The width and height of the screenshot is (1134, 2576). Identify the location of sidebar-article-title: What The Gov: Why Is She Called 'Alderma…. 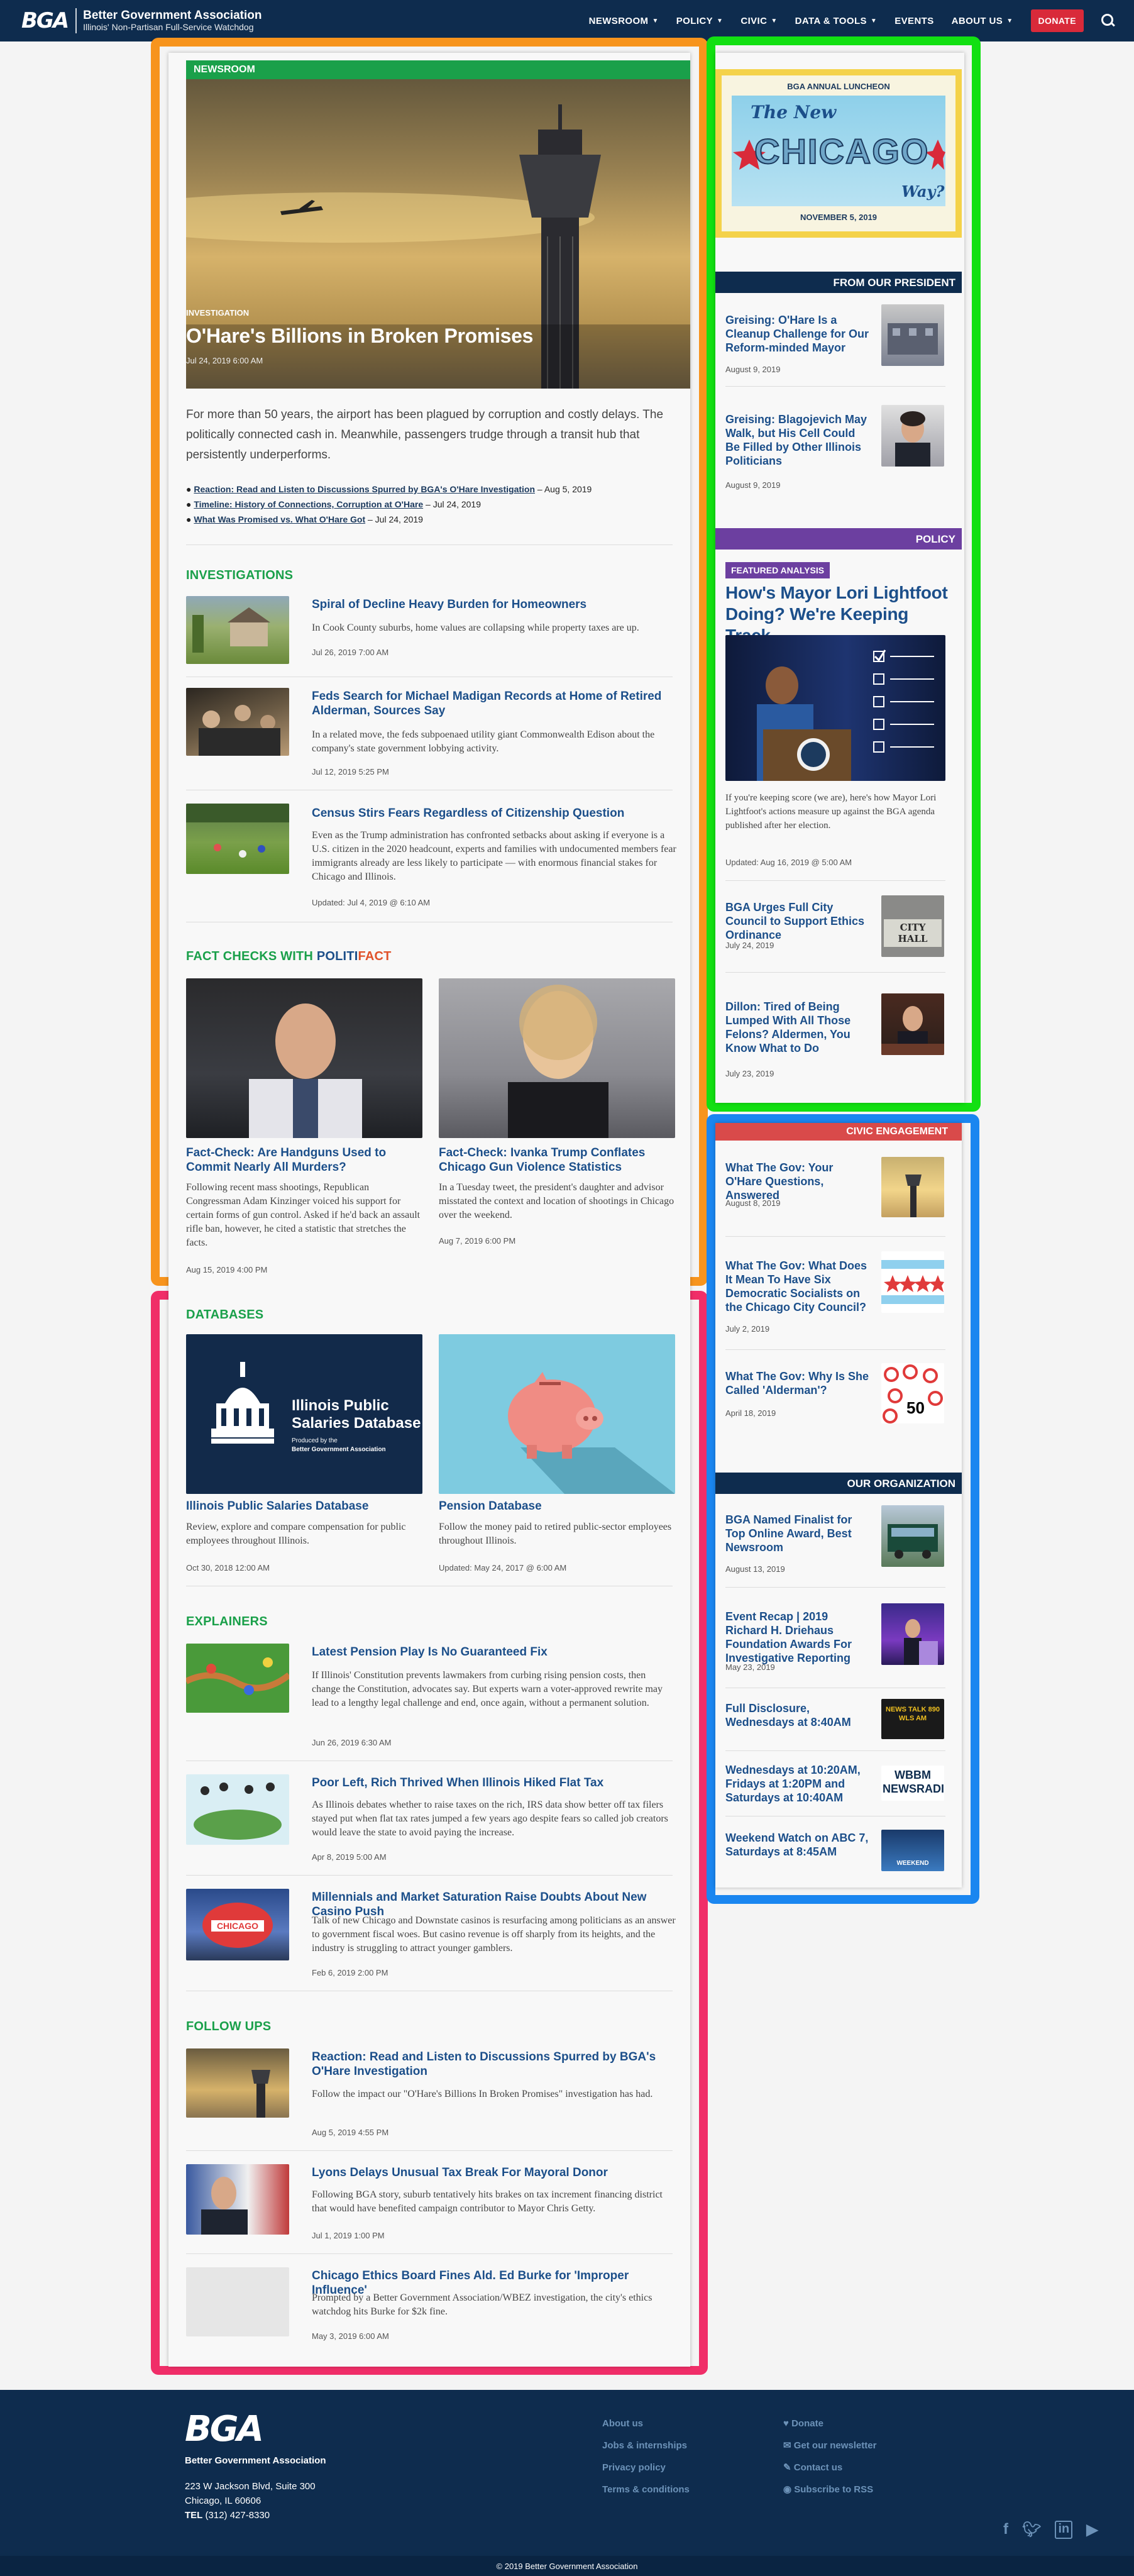
(797, 1383).